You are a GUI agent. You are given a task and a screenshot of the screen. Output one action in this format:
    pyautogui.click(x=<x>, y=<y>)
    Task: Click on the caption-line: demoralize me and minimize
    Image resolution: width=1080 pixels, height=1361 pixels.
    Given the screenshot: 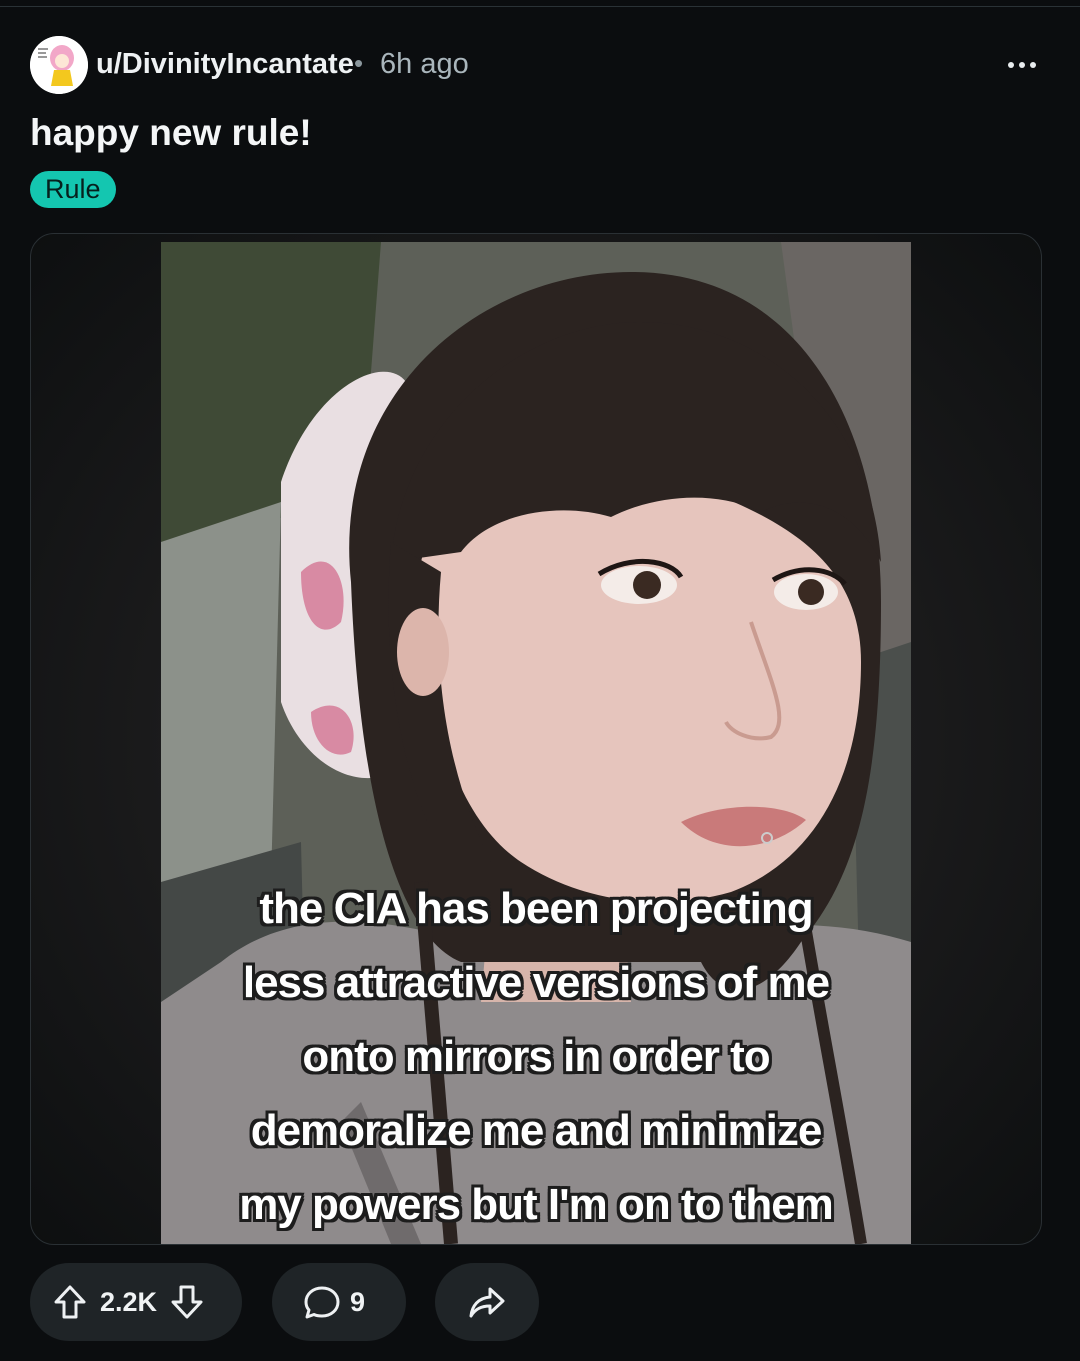 What is the action you would take?
    pyautogui.click(x=536, y=1130)
    